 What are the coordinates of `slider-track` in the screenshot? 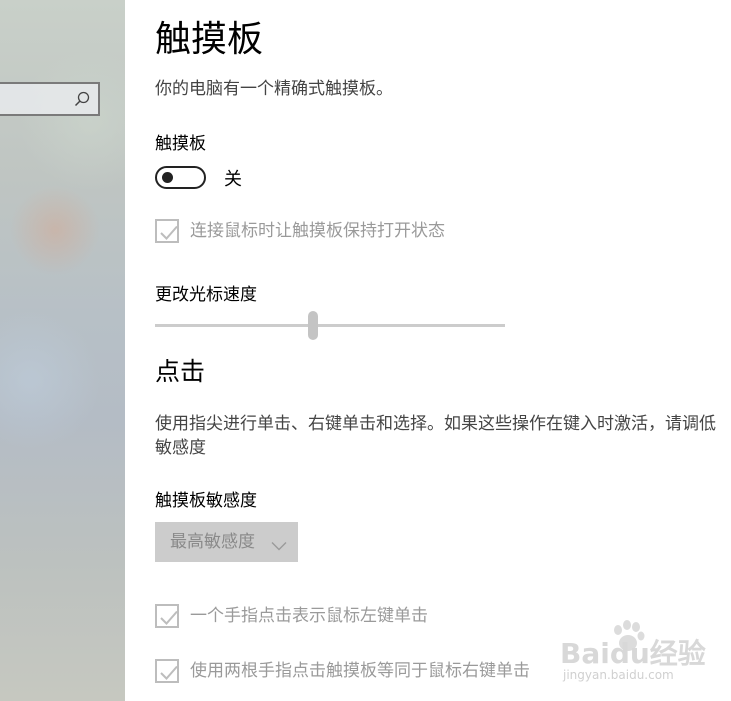 It's located at (330, 325).